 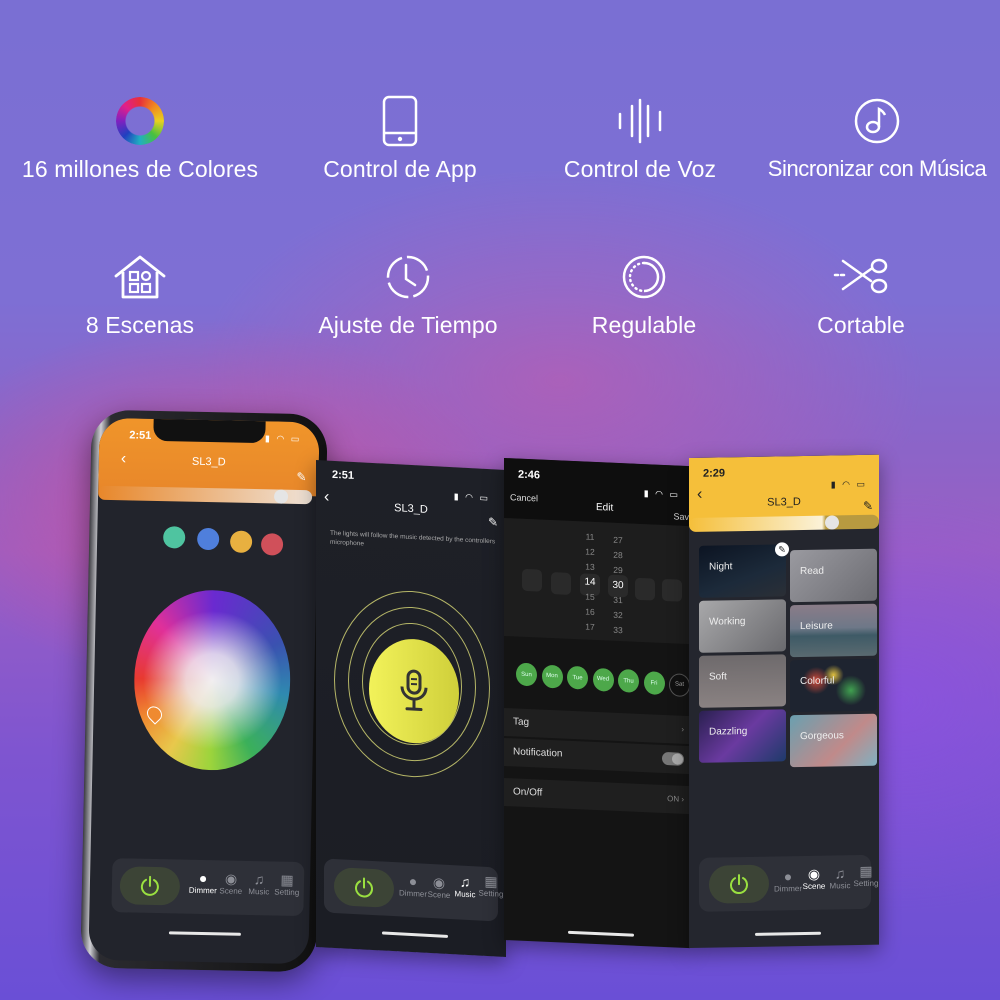 What do you see at coordinates (784, 523) in the screenshot?
I see `brightness-slider` at bounding box center [784, 523].